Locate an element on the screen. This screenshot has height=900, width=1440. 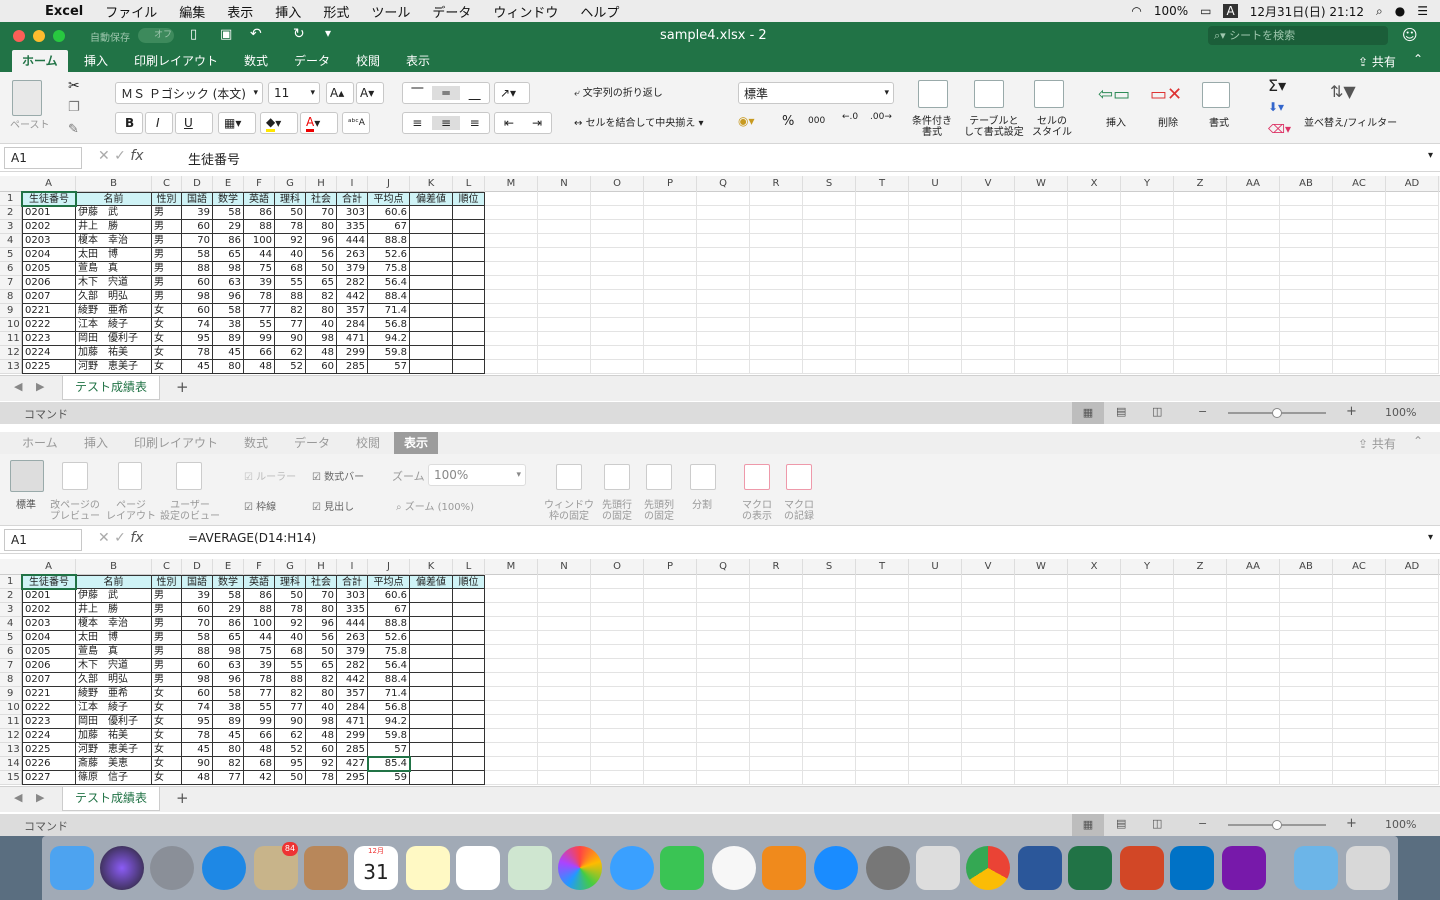
zoom-slider-thumb is located at coordinates (1277, 413).